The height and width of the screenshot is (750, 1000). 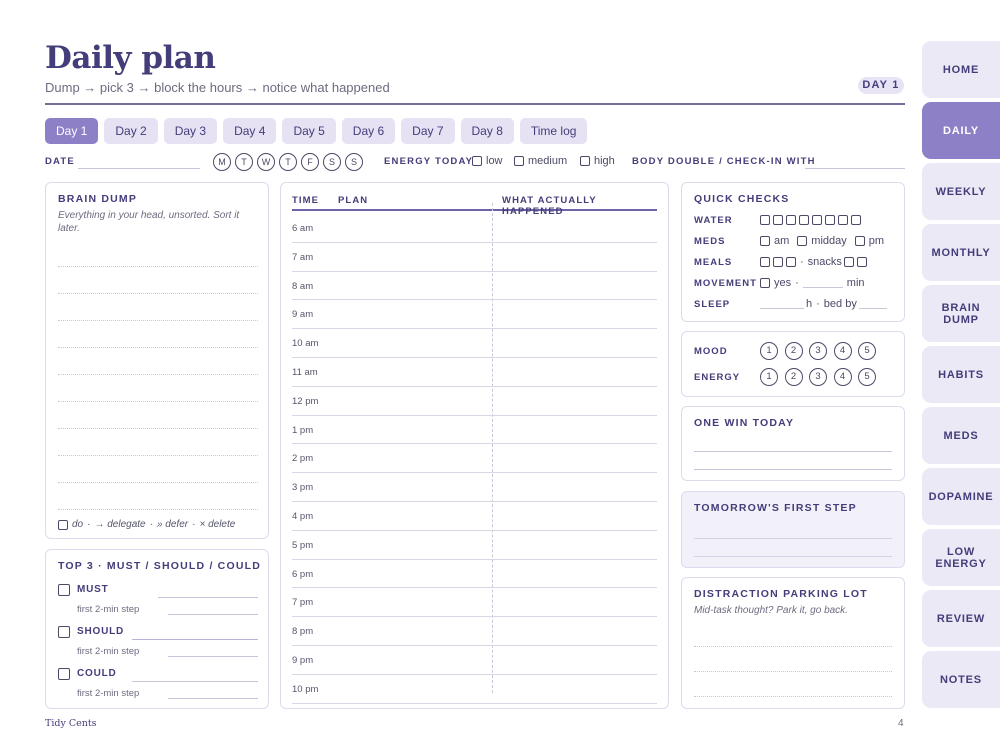 I want to click on schedule-row: 6 am, so click(x=474, y=228).